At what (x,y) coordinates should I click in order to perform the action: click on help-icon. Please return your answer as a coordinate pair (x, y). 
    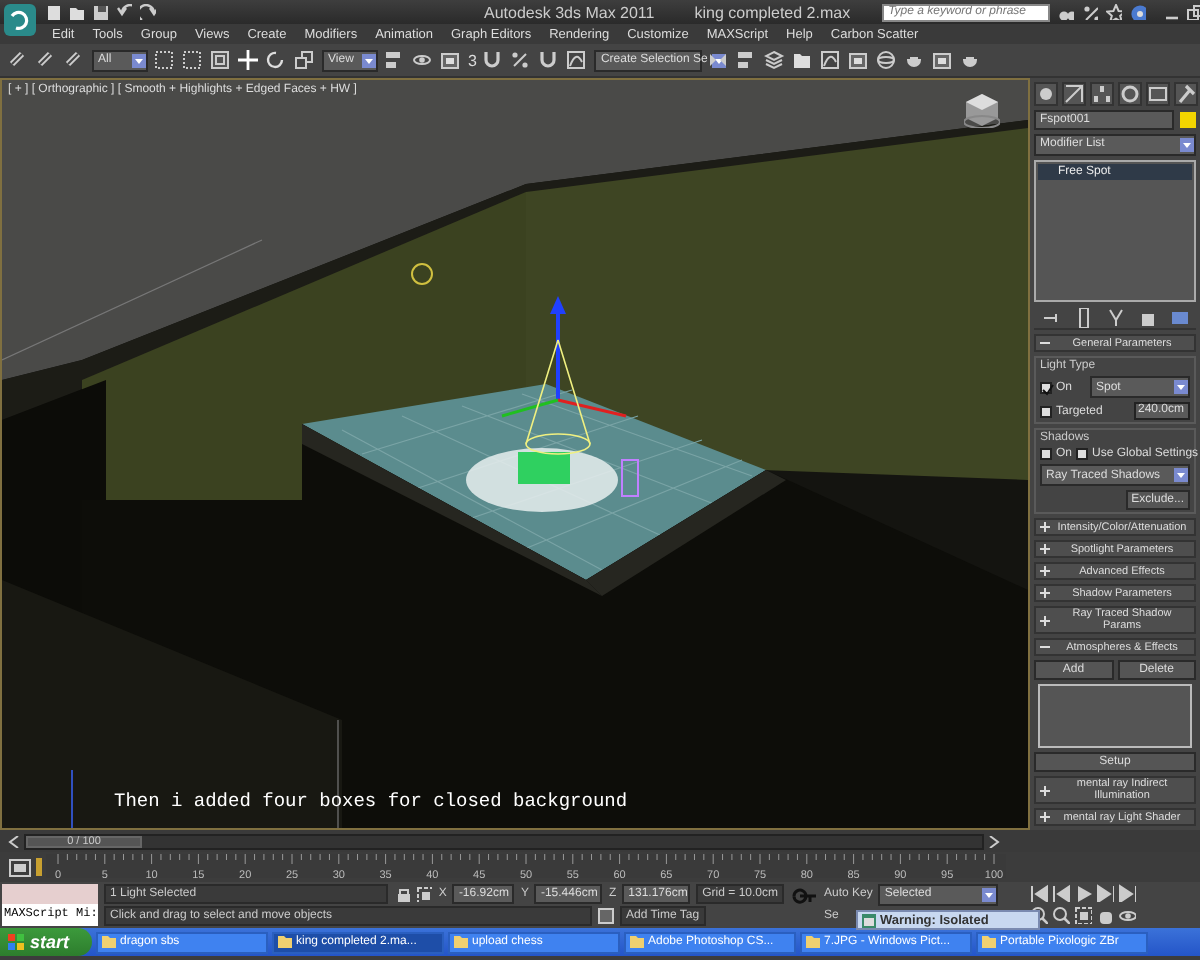
    Looking at the image, I should click on (1138, 12).